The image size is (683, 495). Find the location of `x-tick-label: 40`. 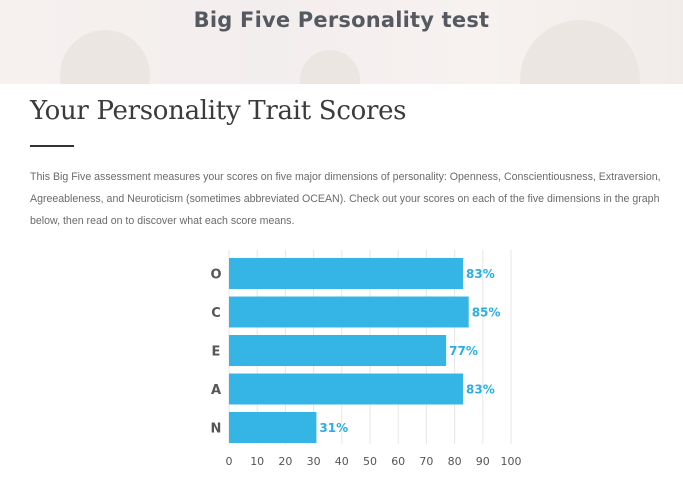

x-tick-label: 40 is located at coordinates (342, 461).